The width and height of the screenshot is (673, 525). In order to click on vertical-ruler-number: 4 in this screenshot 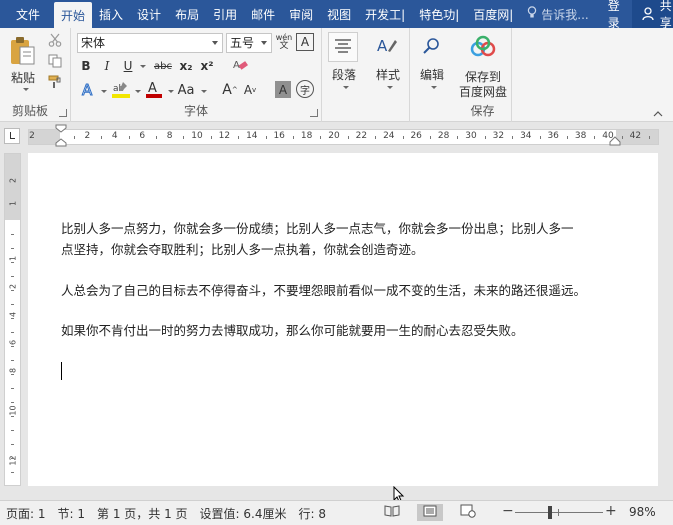, I will do `click(13, 314)`.